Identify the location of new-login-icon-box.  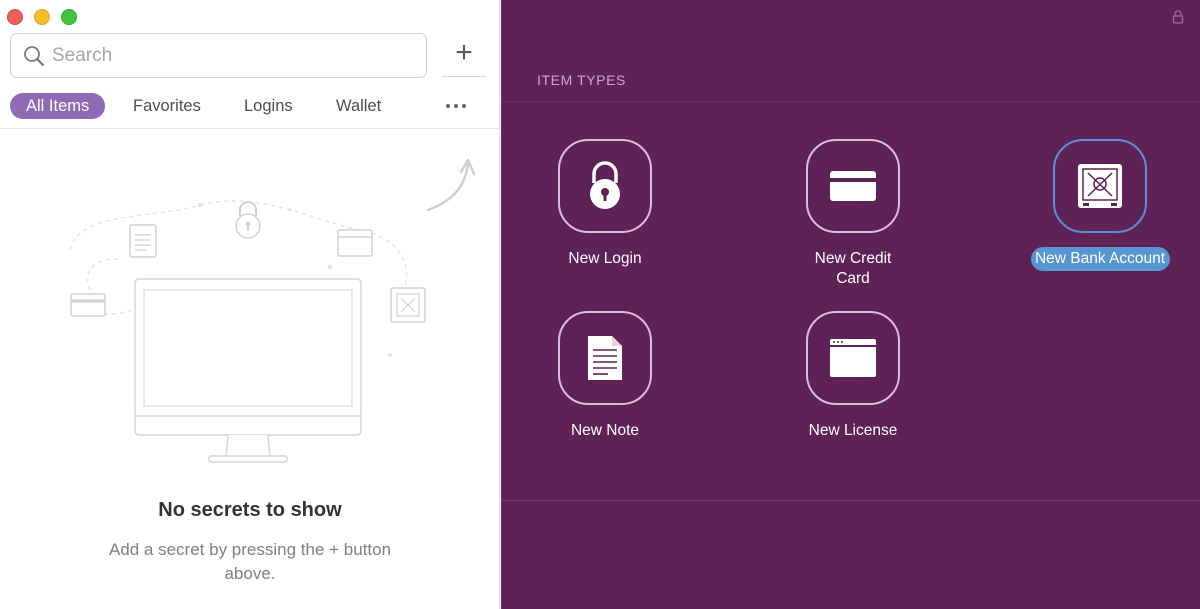
(605, 186).